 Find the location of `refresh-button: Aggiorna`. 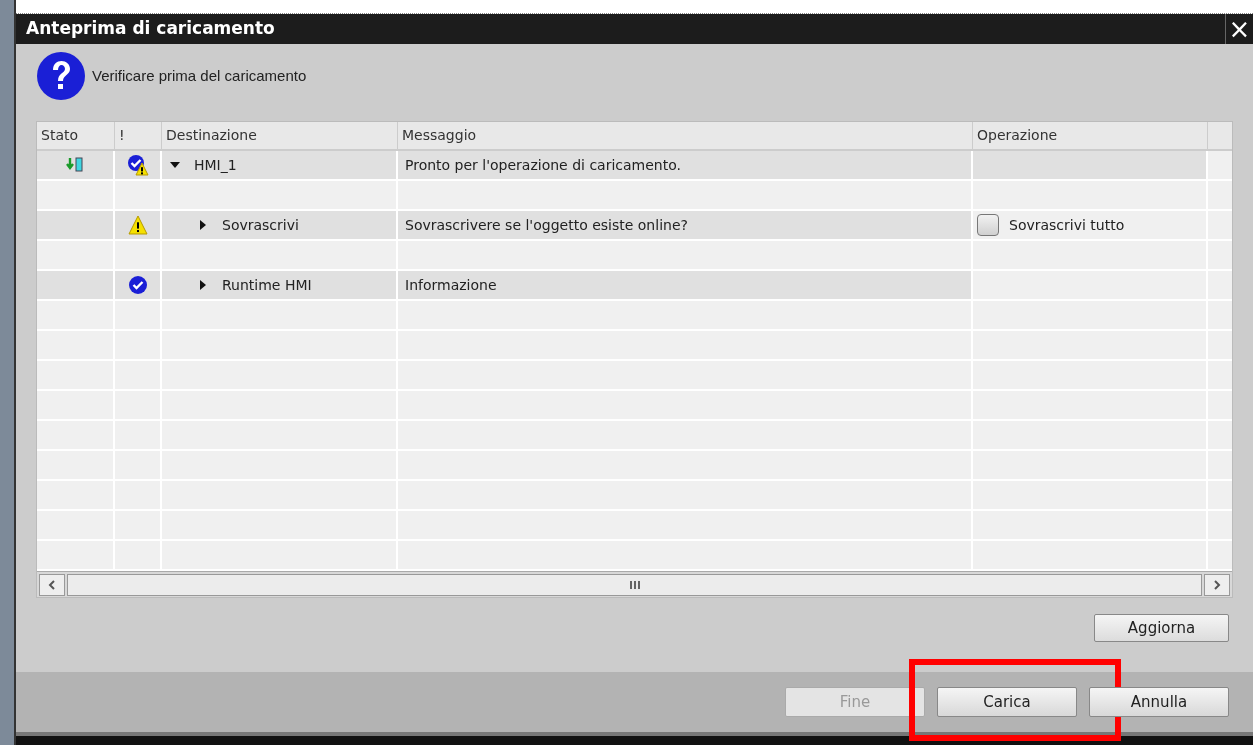

refresh-button: Aggiorna is located at coordinates (1161, 628).